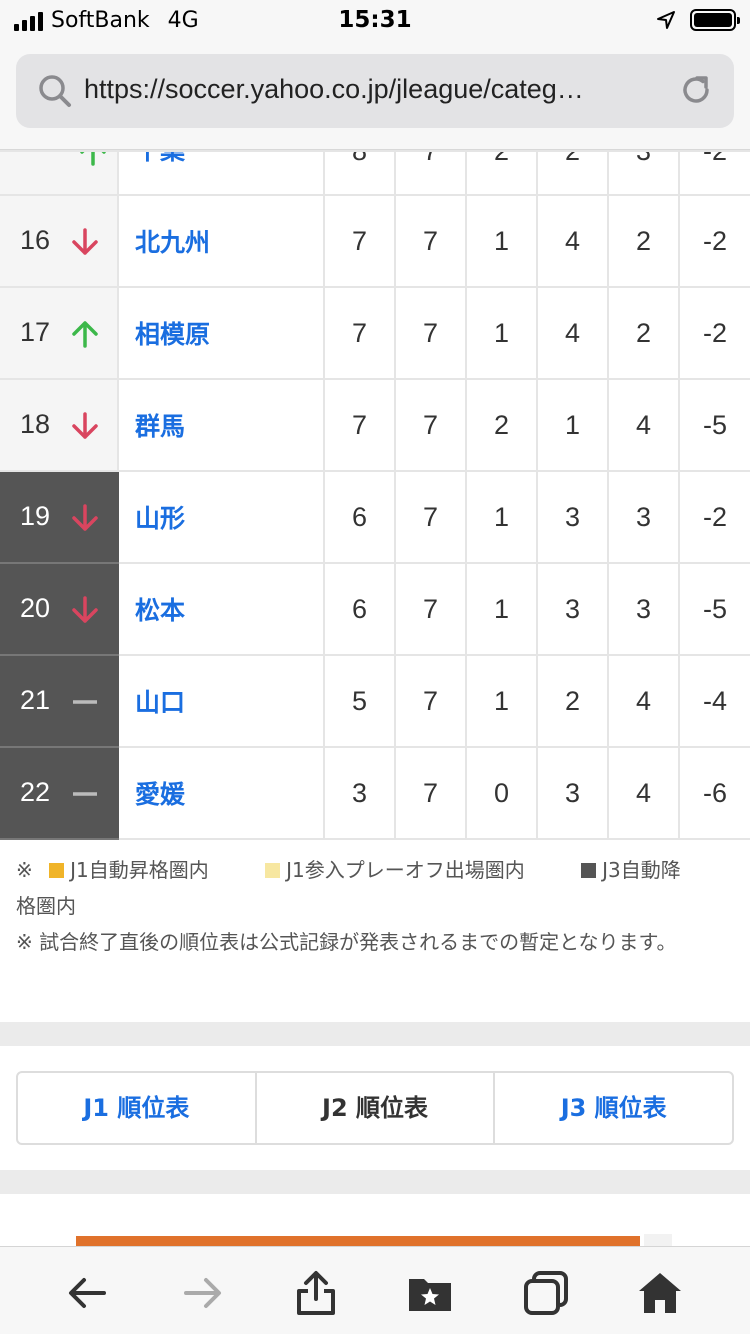 The width and height of the screenshot is (750, 1334). What do you see at coordinates (59, 517) in the screenshot?
I see `rank-cell: 19` at bounding box center [59, 517].